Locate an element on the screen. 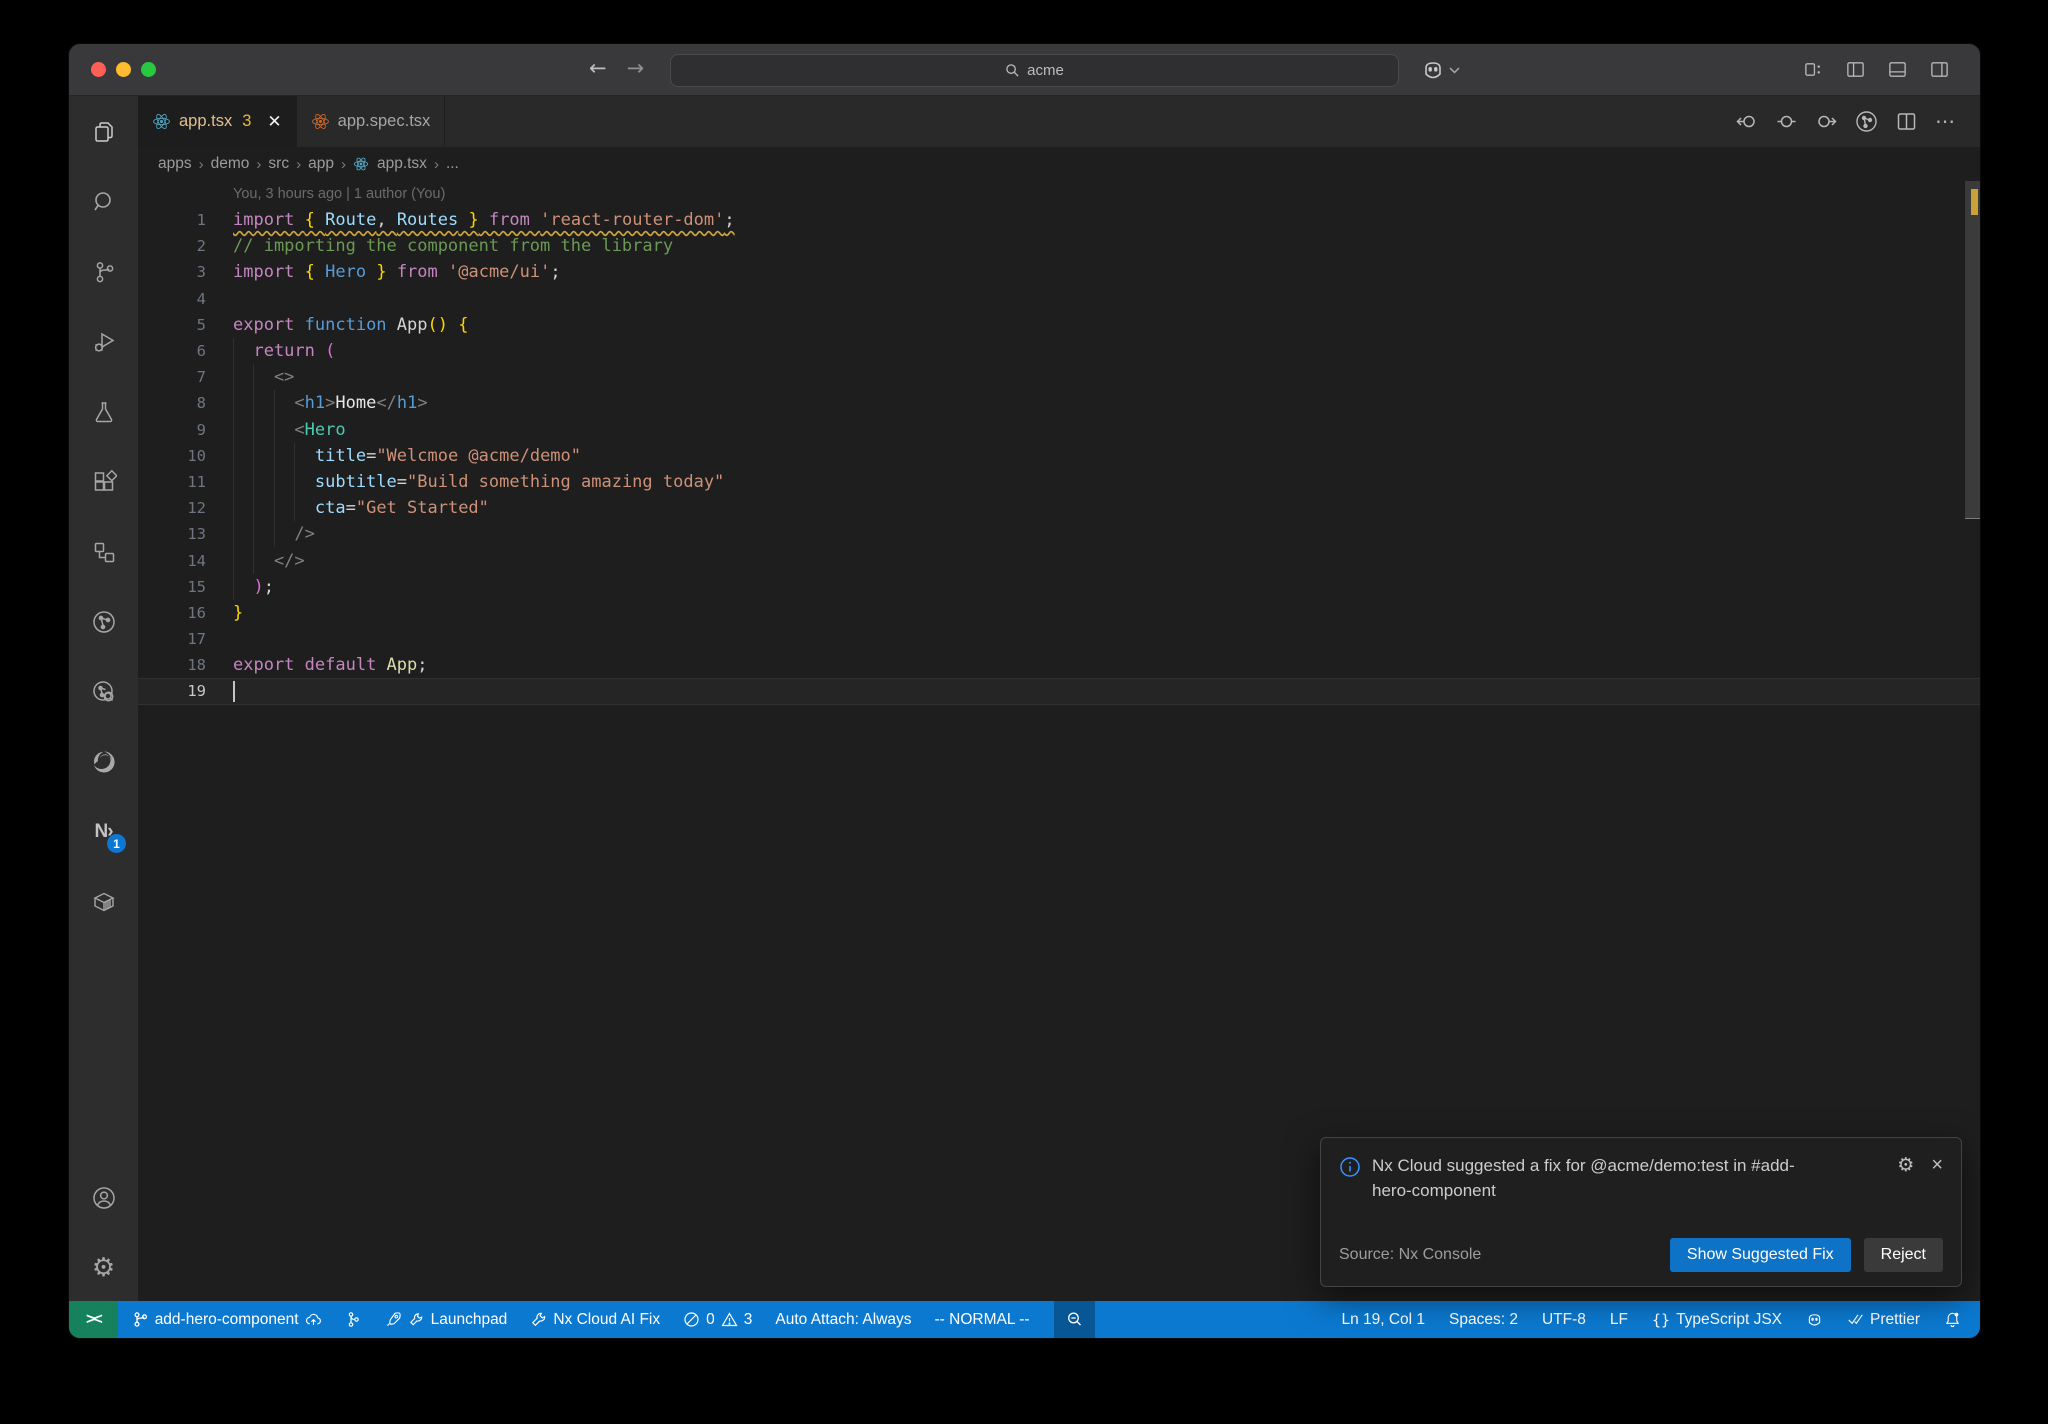  breadcrumb-item: app is located at coordinates (321, 164).